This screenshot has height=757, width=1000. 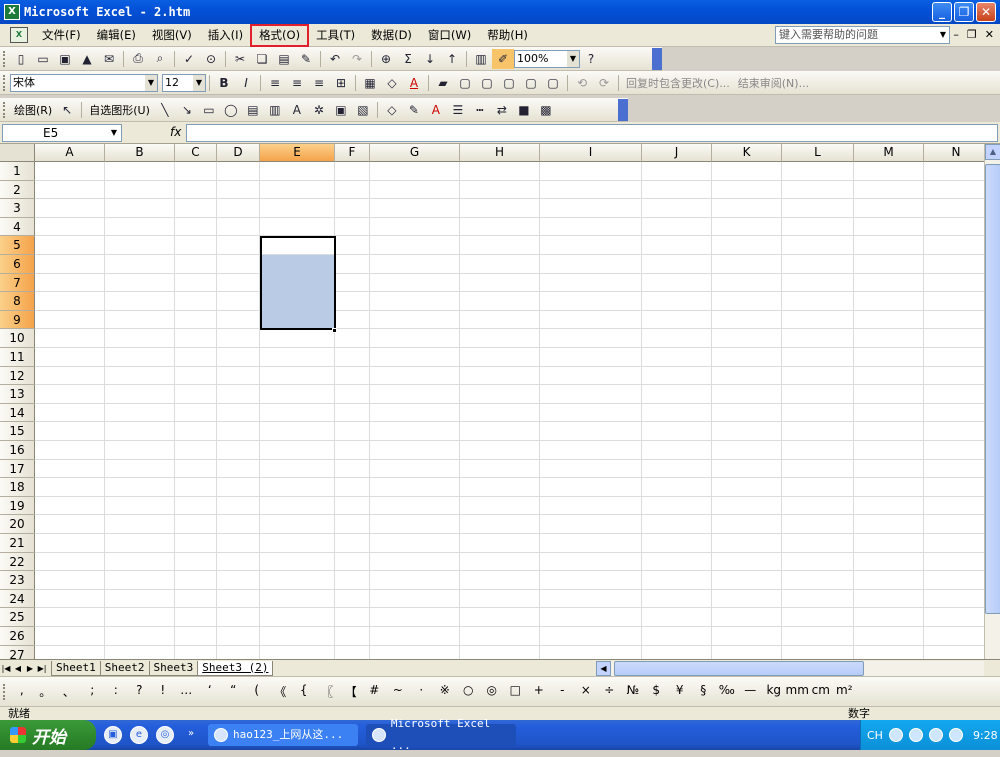 I want to click on toolbar-grip, so click(x=4, y=109).